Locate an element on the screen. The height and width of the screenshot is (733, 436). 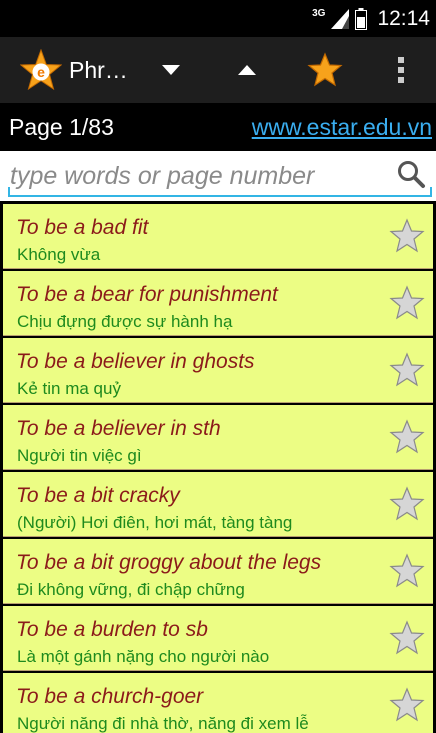
chevron-down-icon is located at coordinates (171, 70).